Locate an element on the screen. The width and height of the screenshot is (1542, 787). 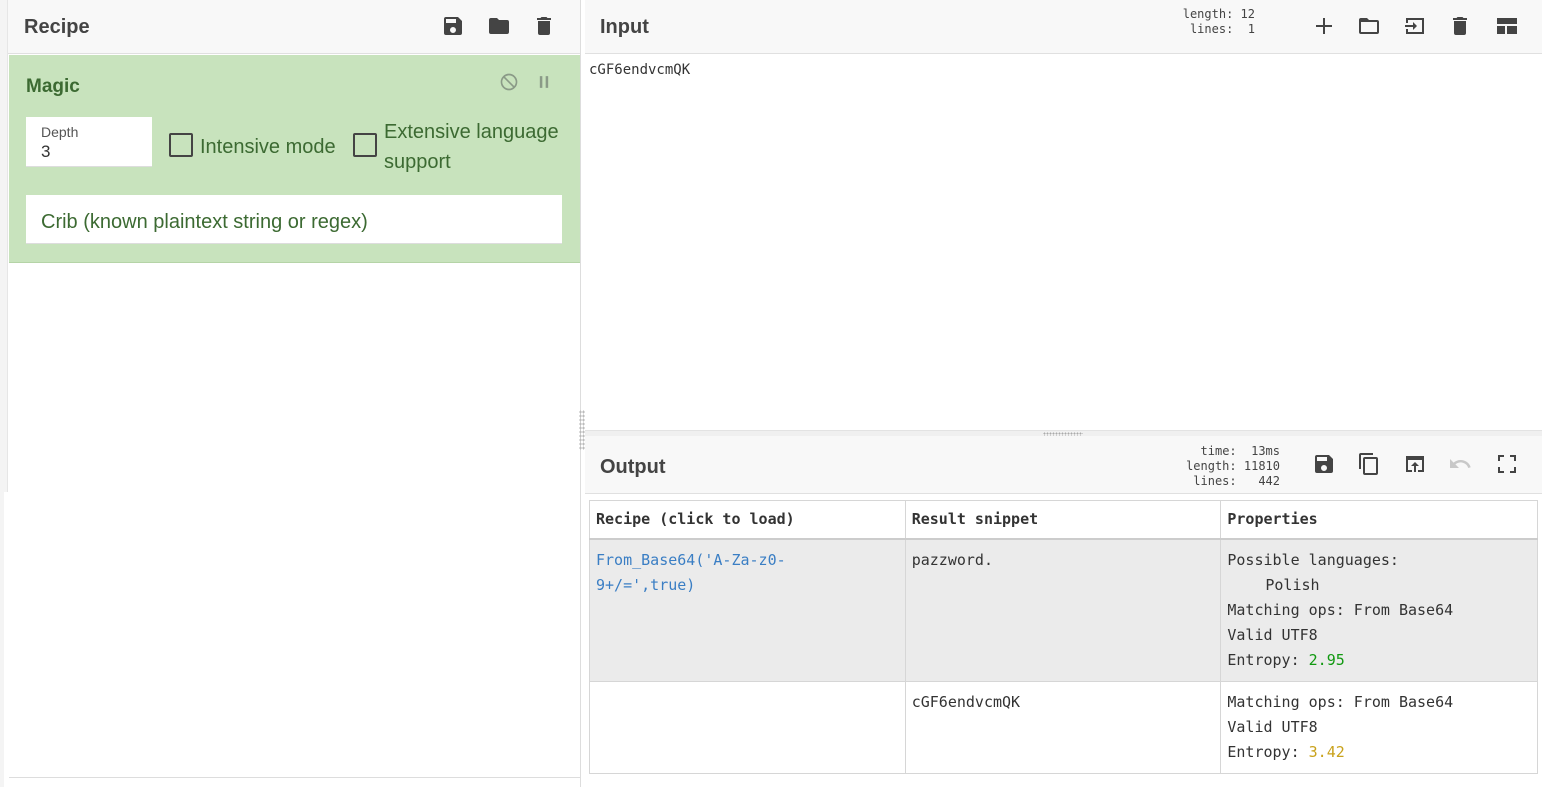
length-value: 11810 is located at coordinates (1261, 466).